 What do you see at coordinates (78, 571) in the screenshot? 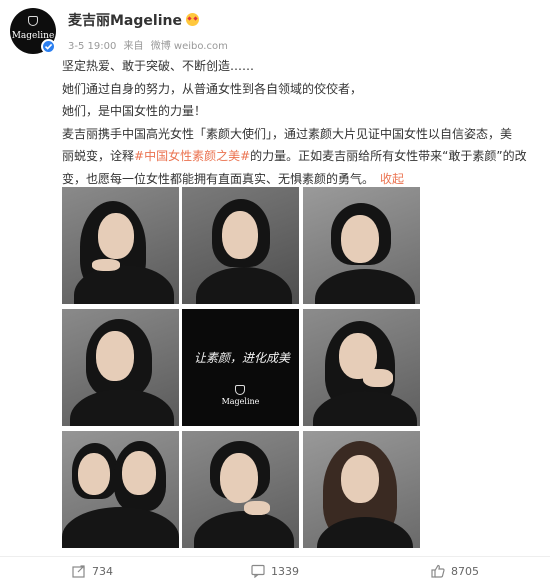
I see `share-icon` at bounding box center [78, 571].